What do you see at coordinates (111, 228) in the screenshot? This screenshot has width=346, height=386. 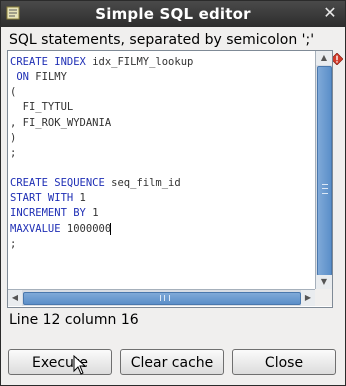 I see `text-caret` at bounding box center [111, 228].